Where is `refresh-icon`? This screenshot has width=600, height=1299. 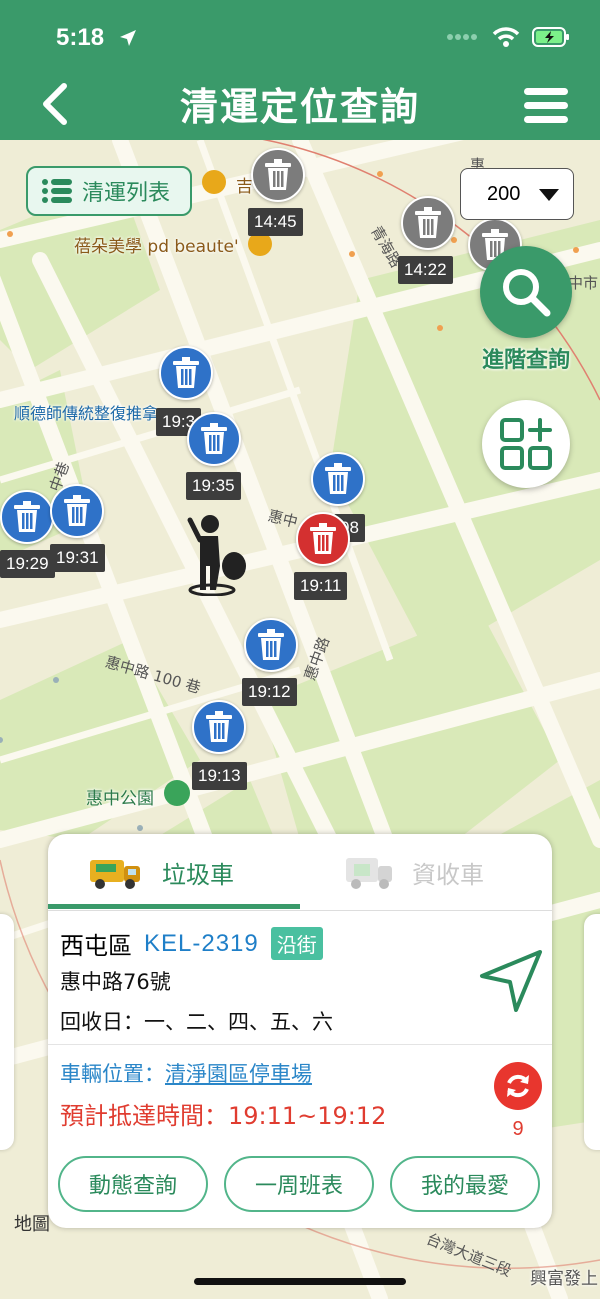 refresh-icon is located at coordinates (518, 1086).